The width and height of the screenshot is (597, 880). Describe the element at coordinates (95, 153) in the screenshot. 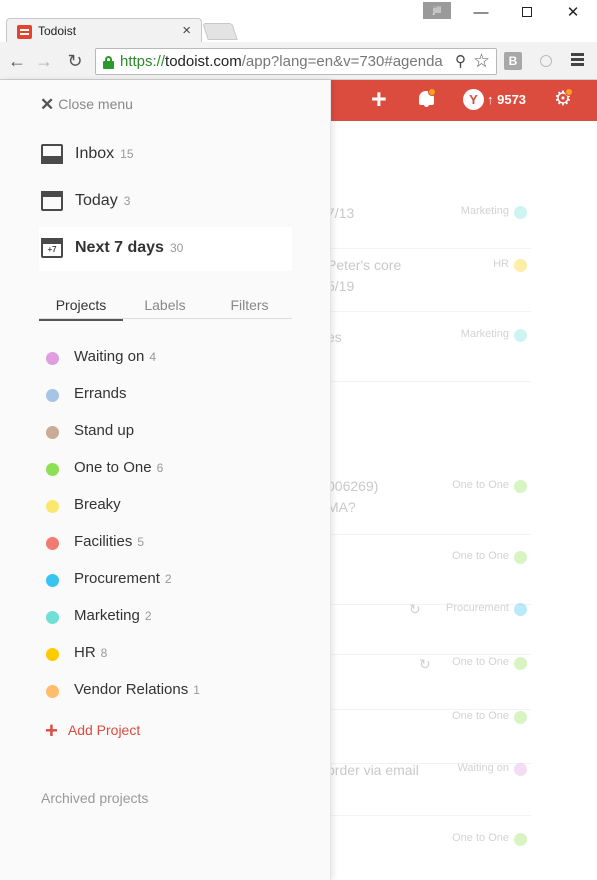

I see `filter-label: Inbox` at that location.